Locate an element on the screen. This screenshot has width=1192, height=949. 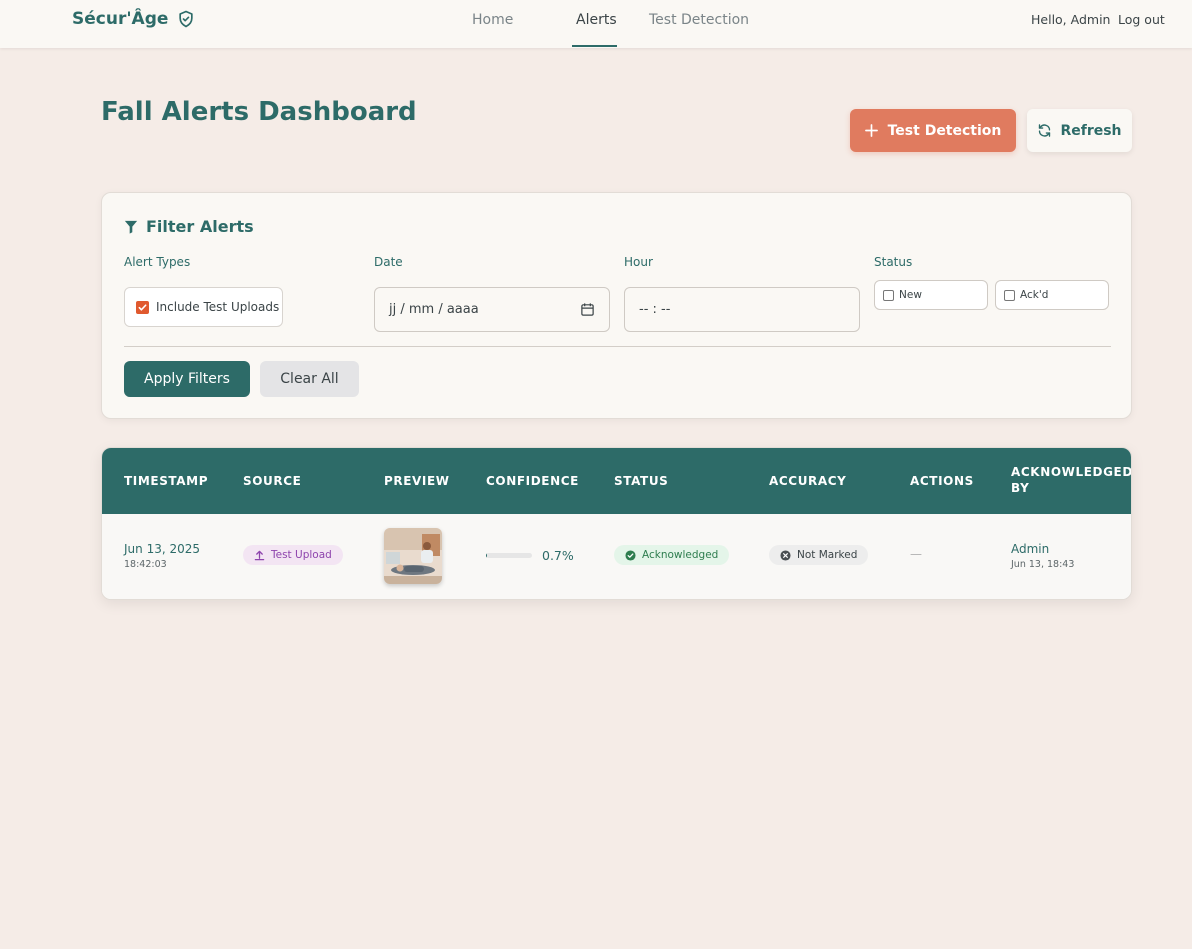
fall-preview-image is located at coordinates (413, 556).